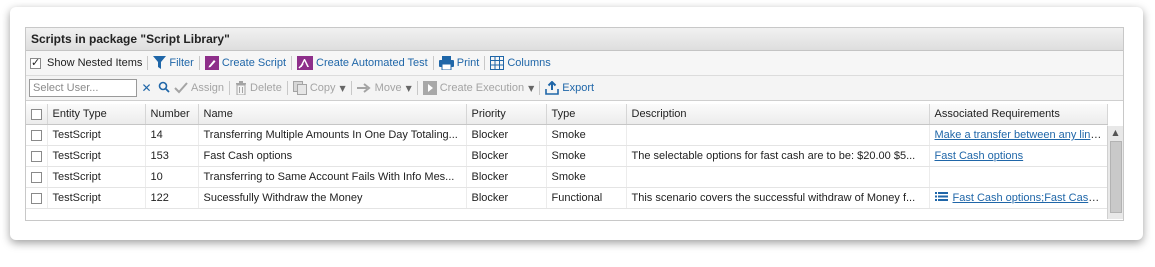 This screenshot has width=1155, height=267. What do you see at coordinates (1115, 132) in the screenshot?
I see `scroll-up-icon: ▲` at bounding box center [1115, 132].